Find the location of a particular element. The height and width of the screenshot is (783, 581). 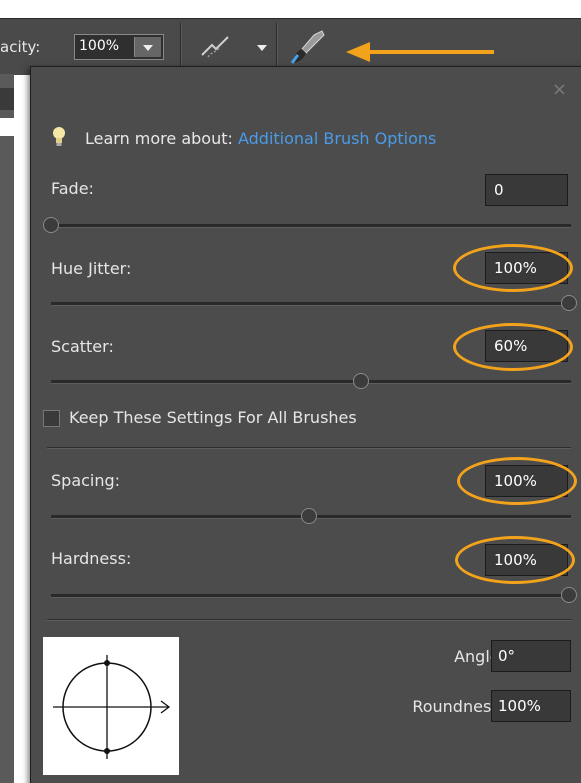

fade-value: 0 is located at coordinates (499, 190).